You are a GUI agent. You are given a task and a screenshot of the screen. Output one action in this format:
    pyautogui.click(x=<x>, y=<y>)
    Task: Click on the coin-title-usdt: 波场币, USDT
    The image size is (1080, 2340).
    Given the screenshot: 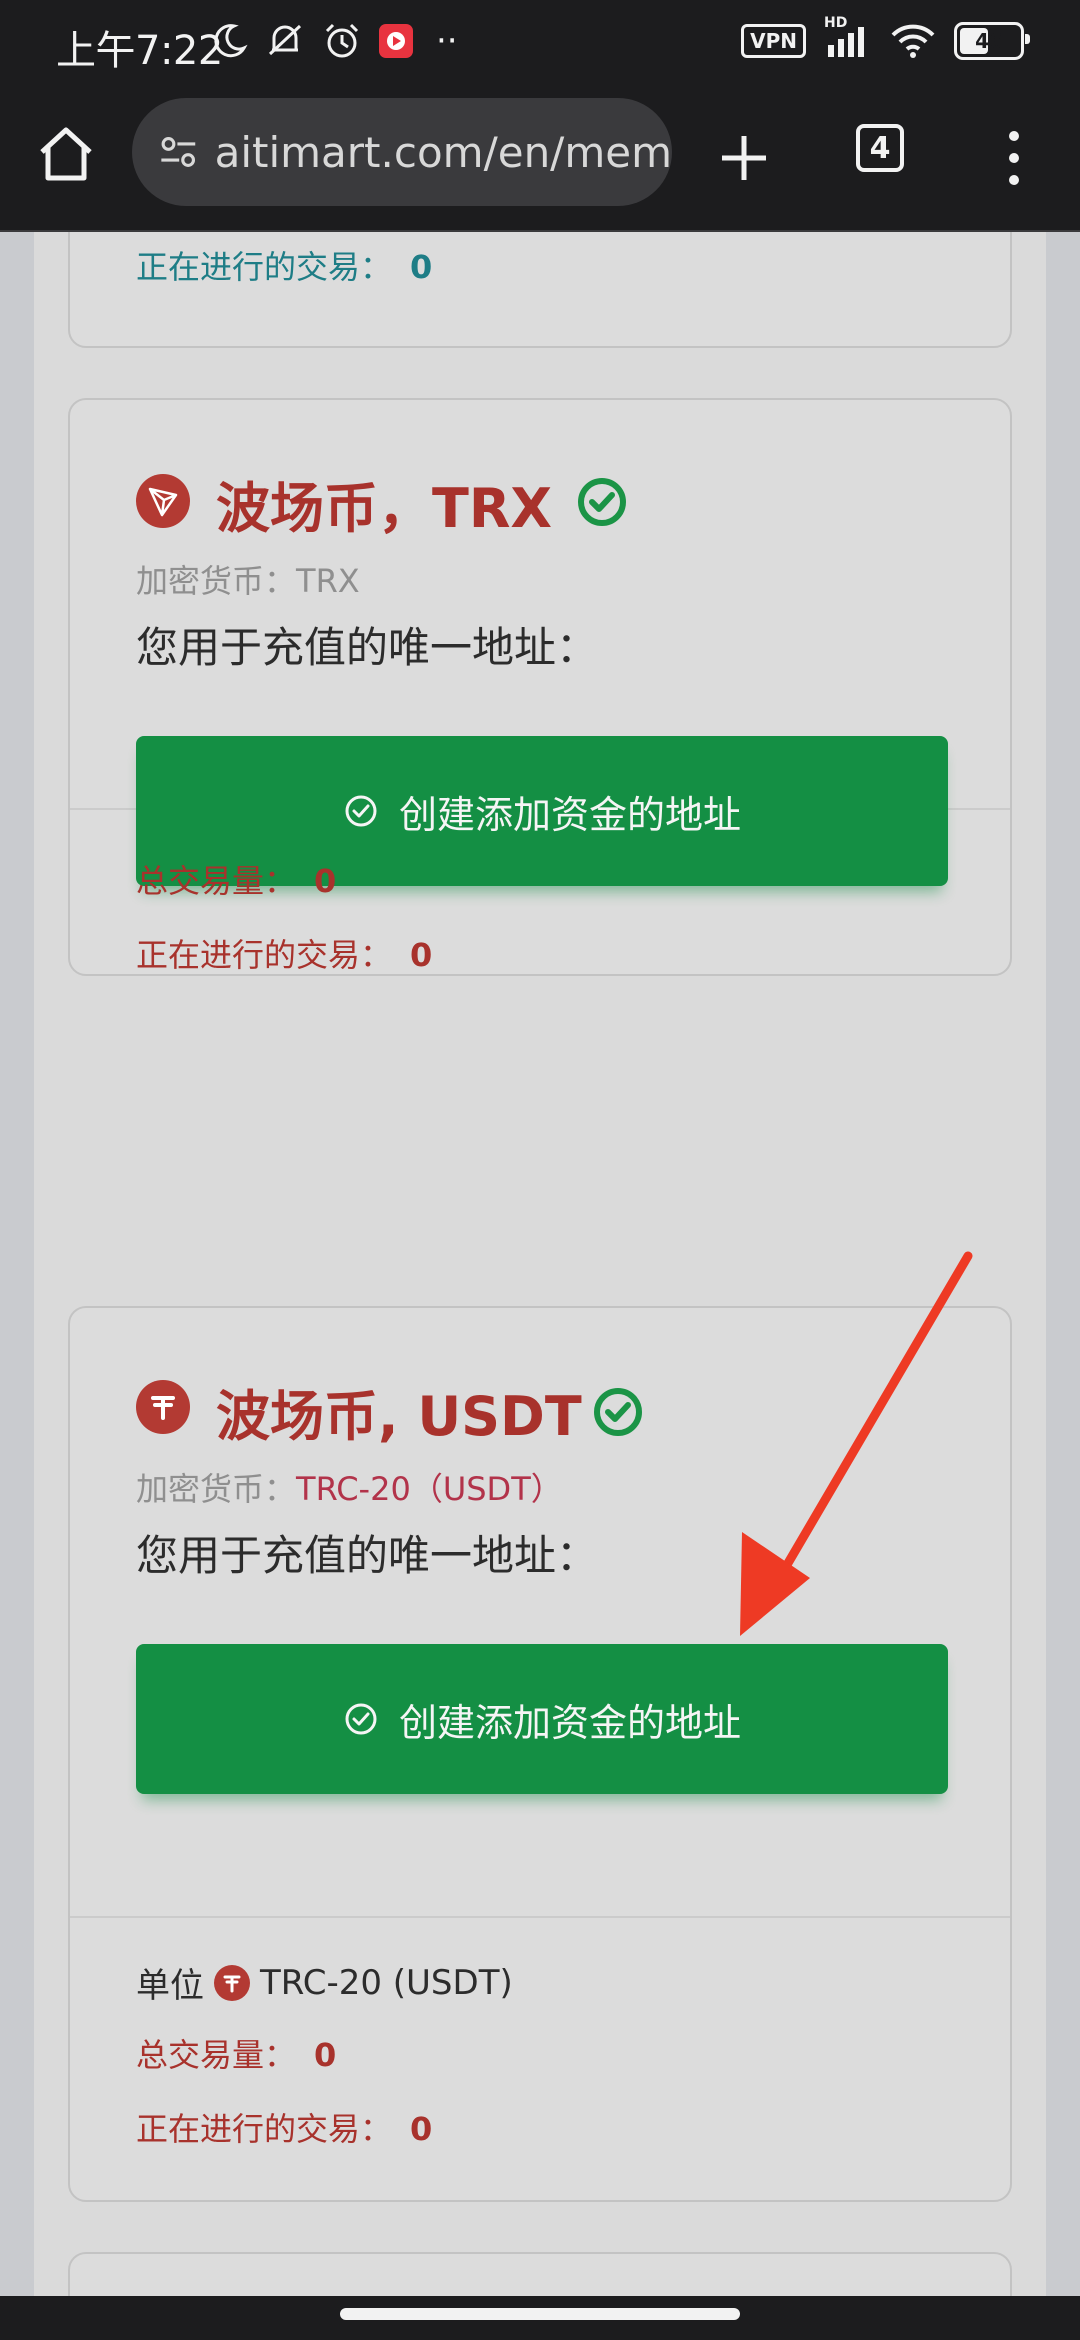 What is the action you would take?
    pyautogui.click(x=399, y=1416)
    